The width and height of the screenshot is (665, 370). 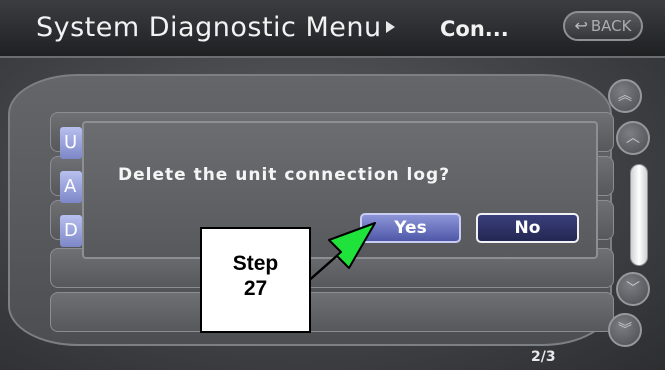 I want to click on dialog-message: Delete the unit connection log?, so click(x=284, y=175).